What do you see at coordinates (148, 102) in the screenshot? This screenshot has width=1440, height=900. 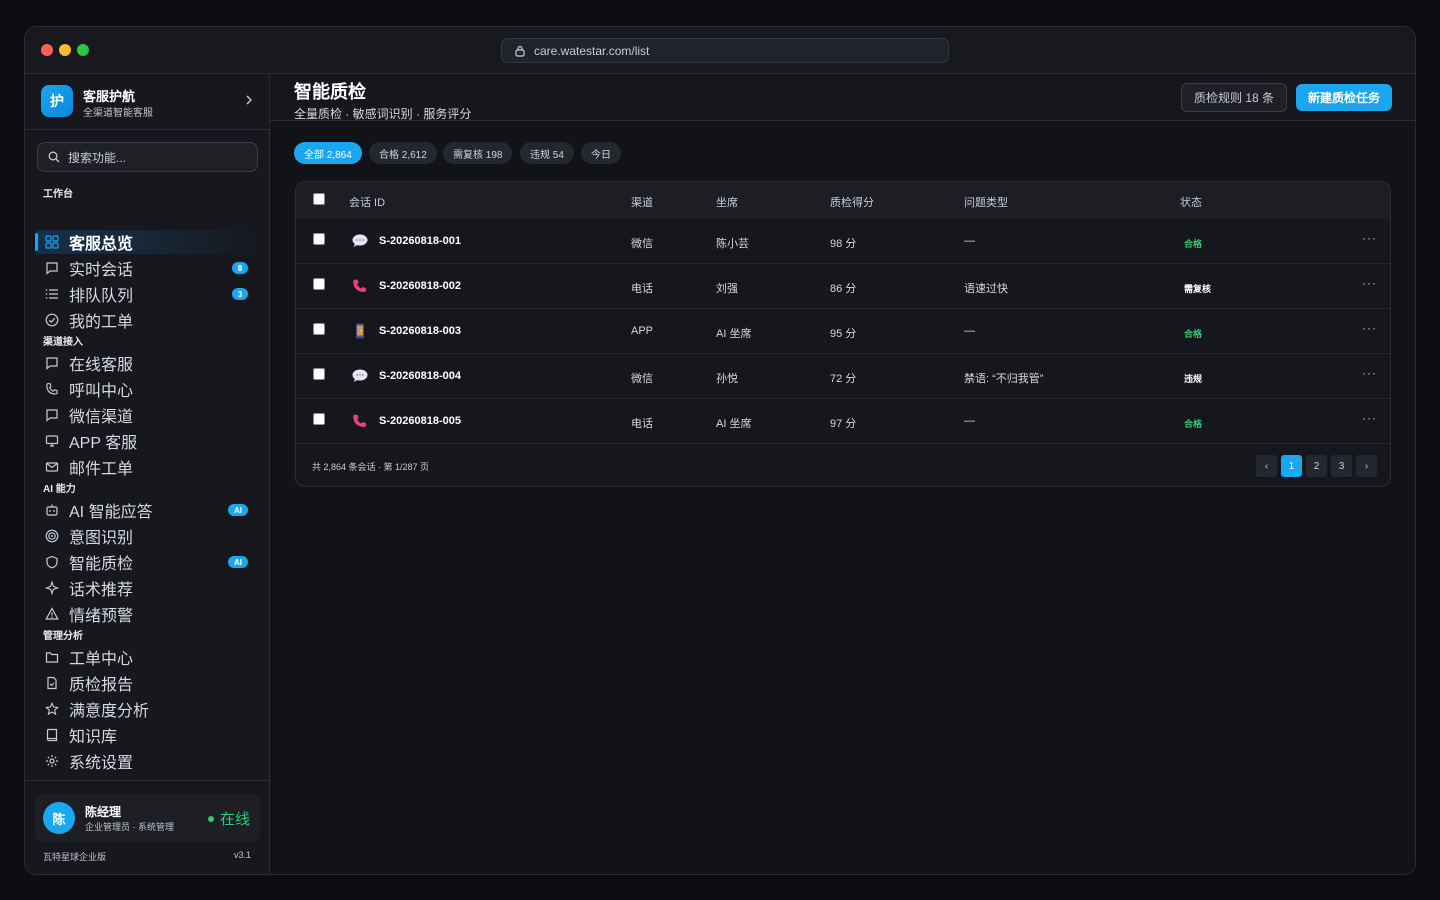 I see `brand-switcher: 护 客服护航 全渠道智能客服` at bounding box center [148, 102].